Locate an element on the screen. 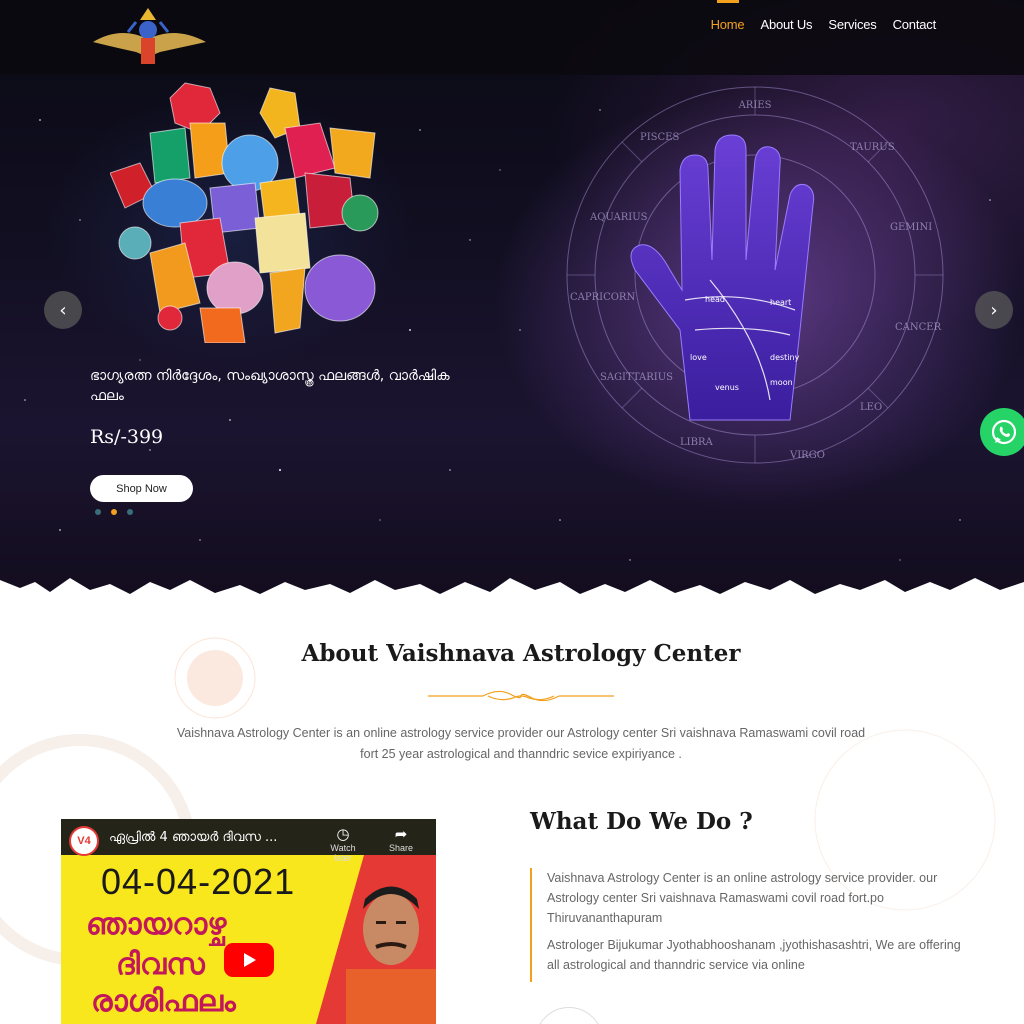  slider-pagination is located at coordinates (114, 512).